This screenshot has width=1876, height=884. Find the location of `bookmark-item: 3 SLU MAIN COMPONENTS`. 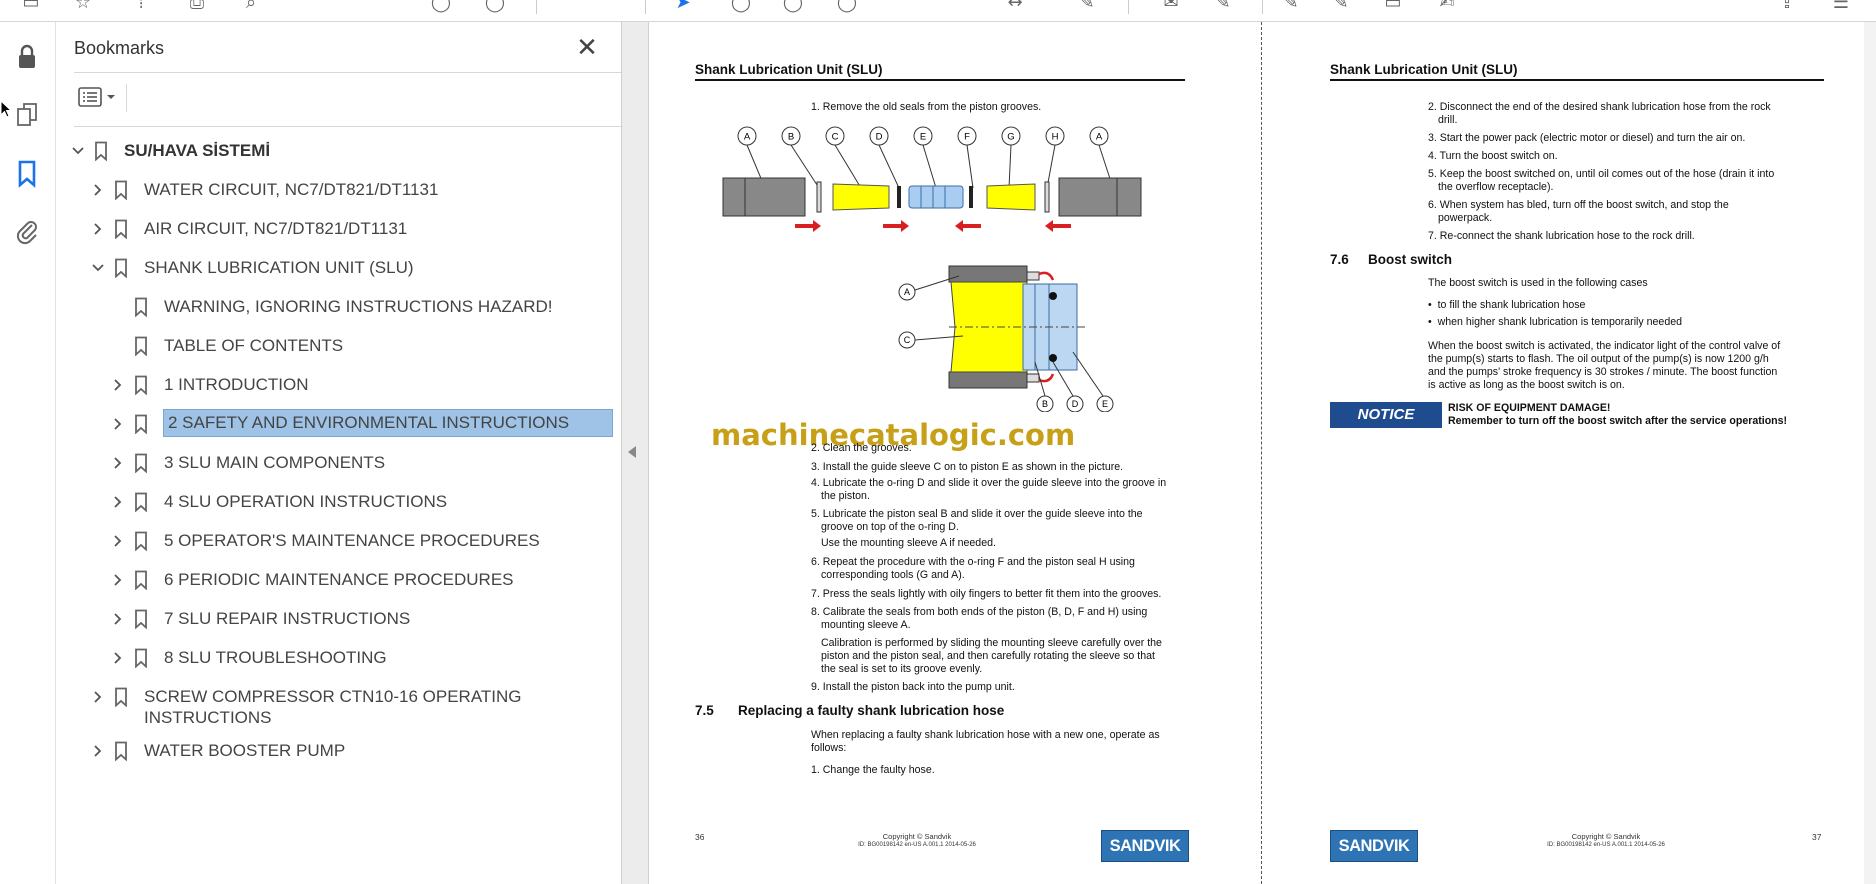

bookmark-item: 3 SLU MAIN COMPONENTS is located at coordinates (338, 464).